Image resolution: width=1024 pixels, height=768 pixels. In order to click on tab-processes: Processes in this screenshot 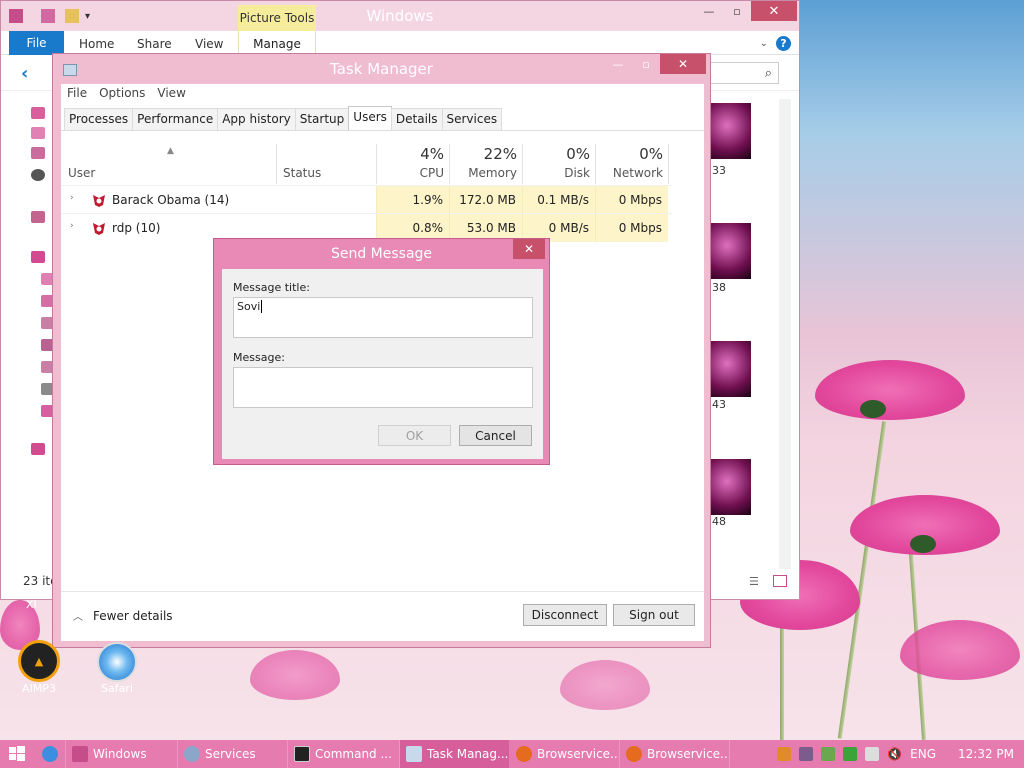, I will do `click(99, 119)`.